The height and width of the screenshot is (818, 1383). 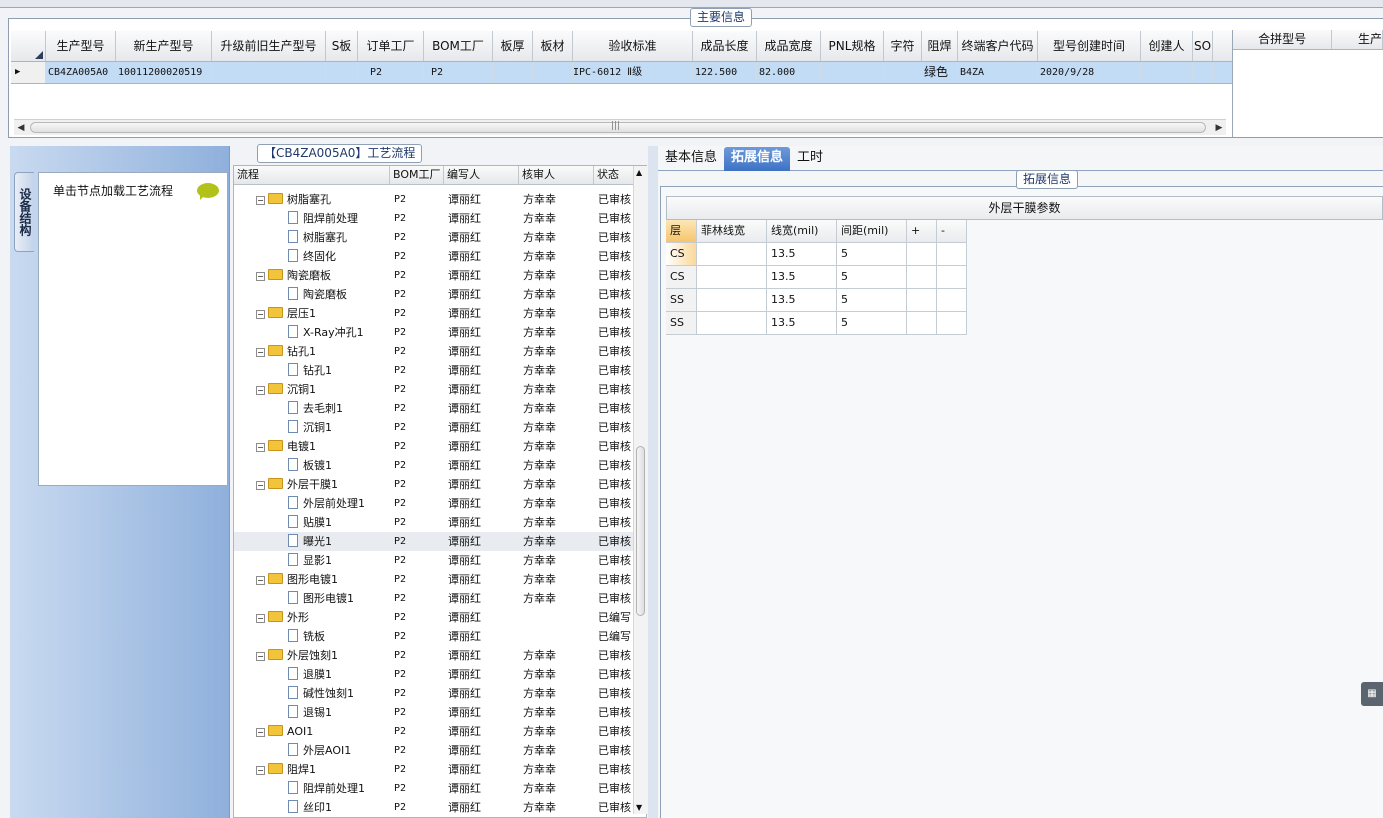 What do you see at coordinates (440, 351) in the screenshot?
I see `process-tree-row: − 钻孔1 P2 谭丽红 方幸幸 已审核` at bounding box center [440, 351].